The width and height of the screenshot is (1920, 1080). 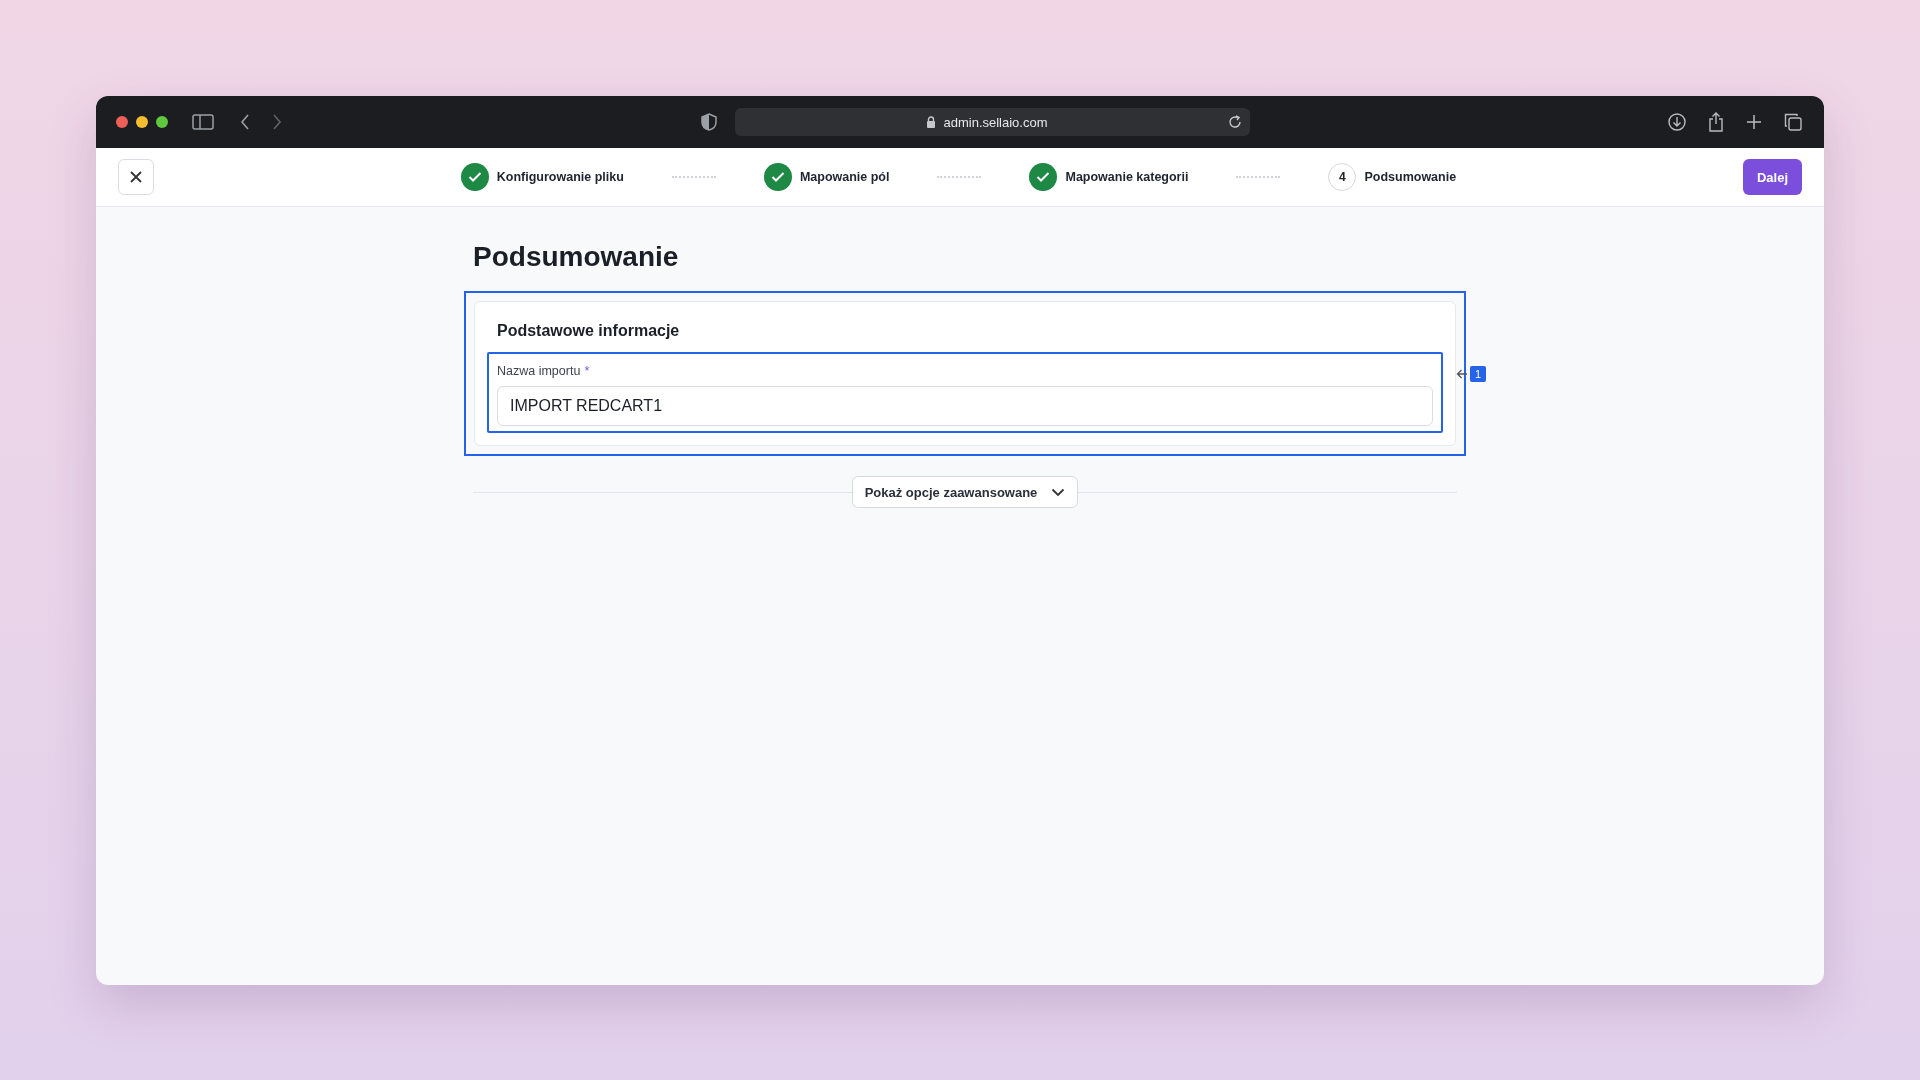 What do you see at coordinates (1058, 492) in the screenshot?
I see `chevron-down-icon` at bounding box center [1058, 492].